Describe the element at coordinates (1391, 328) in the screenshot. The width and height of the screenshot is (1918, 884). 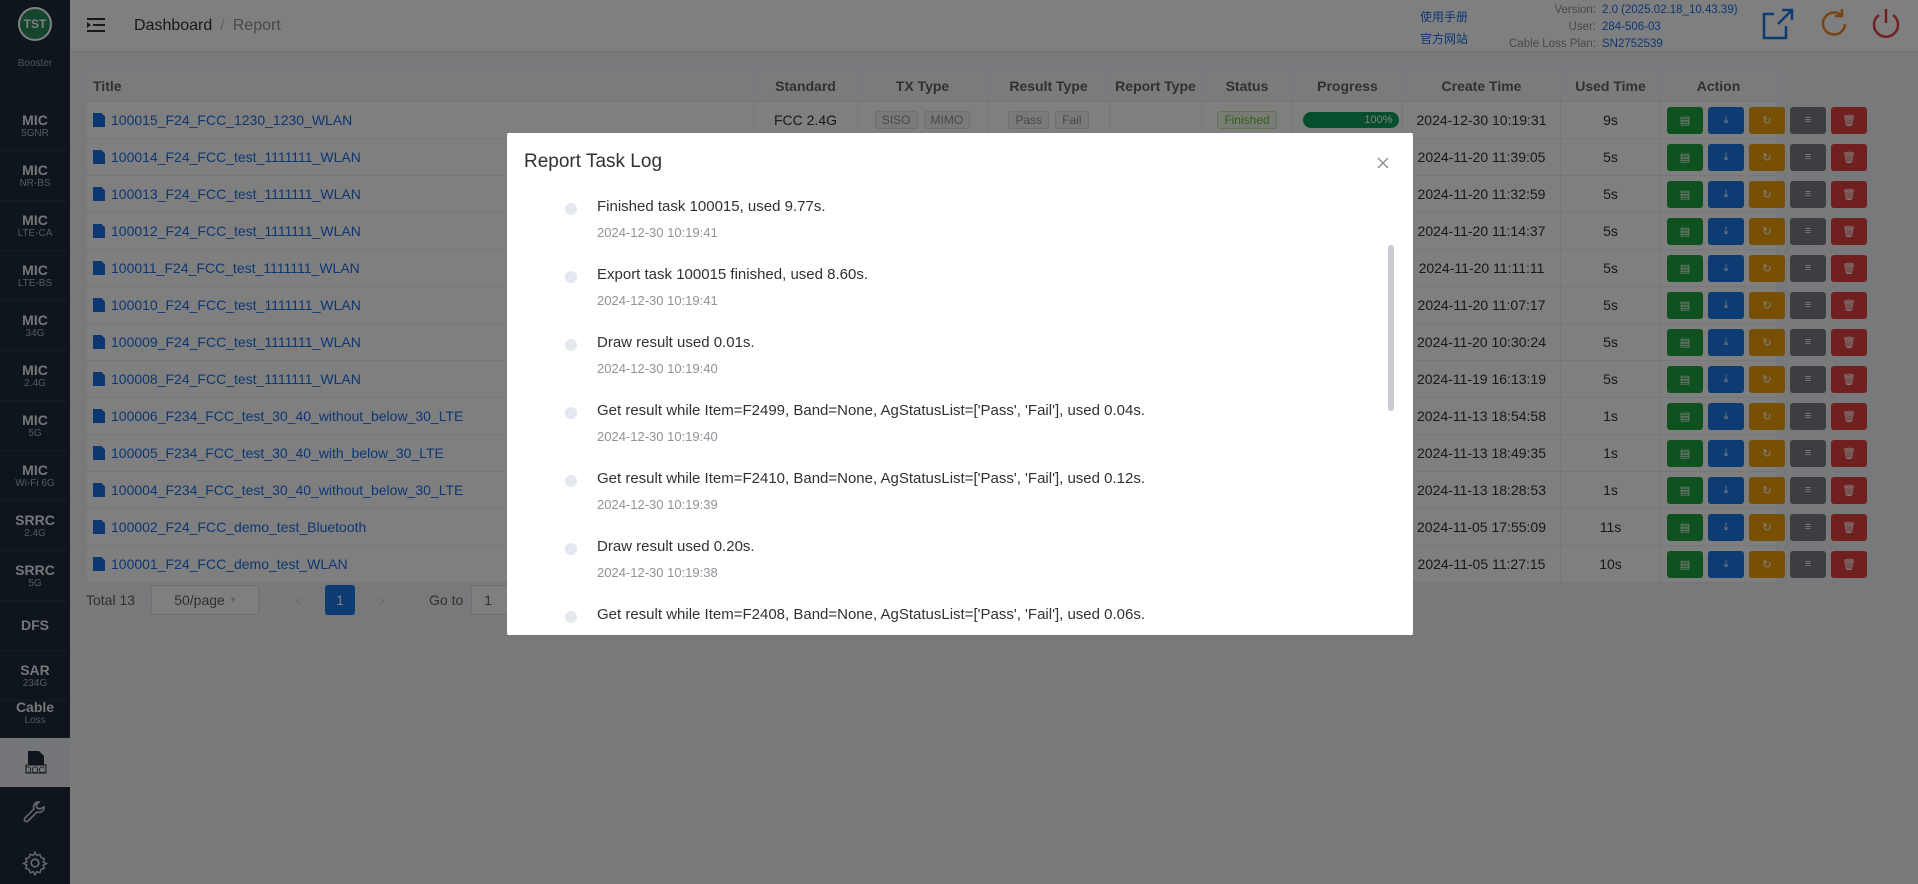
I see `log-scrollbar` at that location.